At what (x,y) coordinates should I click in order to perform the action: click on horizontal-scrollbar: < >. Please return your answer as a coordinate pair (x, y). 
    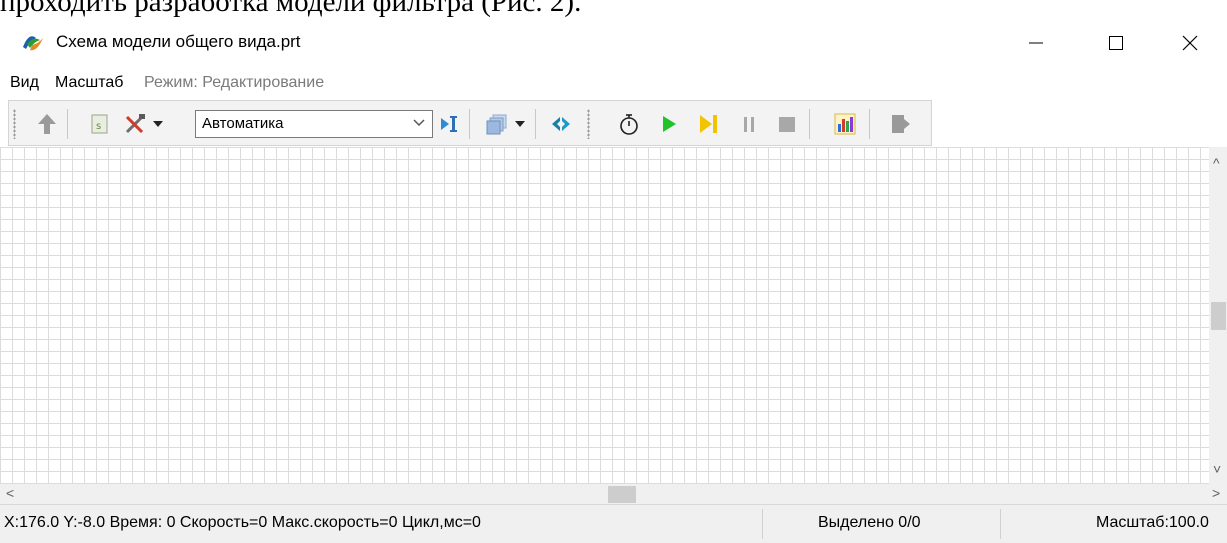
    Looking at the image, I should click on (613, 494).